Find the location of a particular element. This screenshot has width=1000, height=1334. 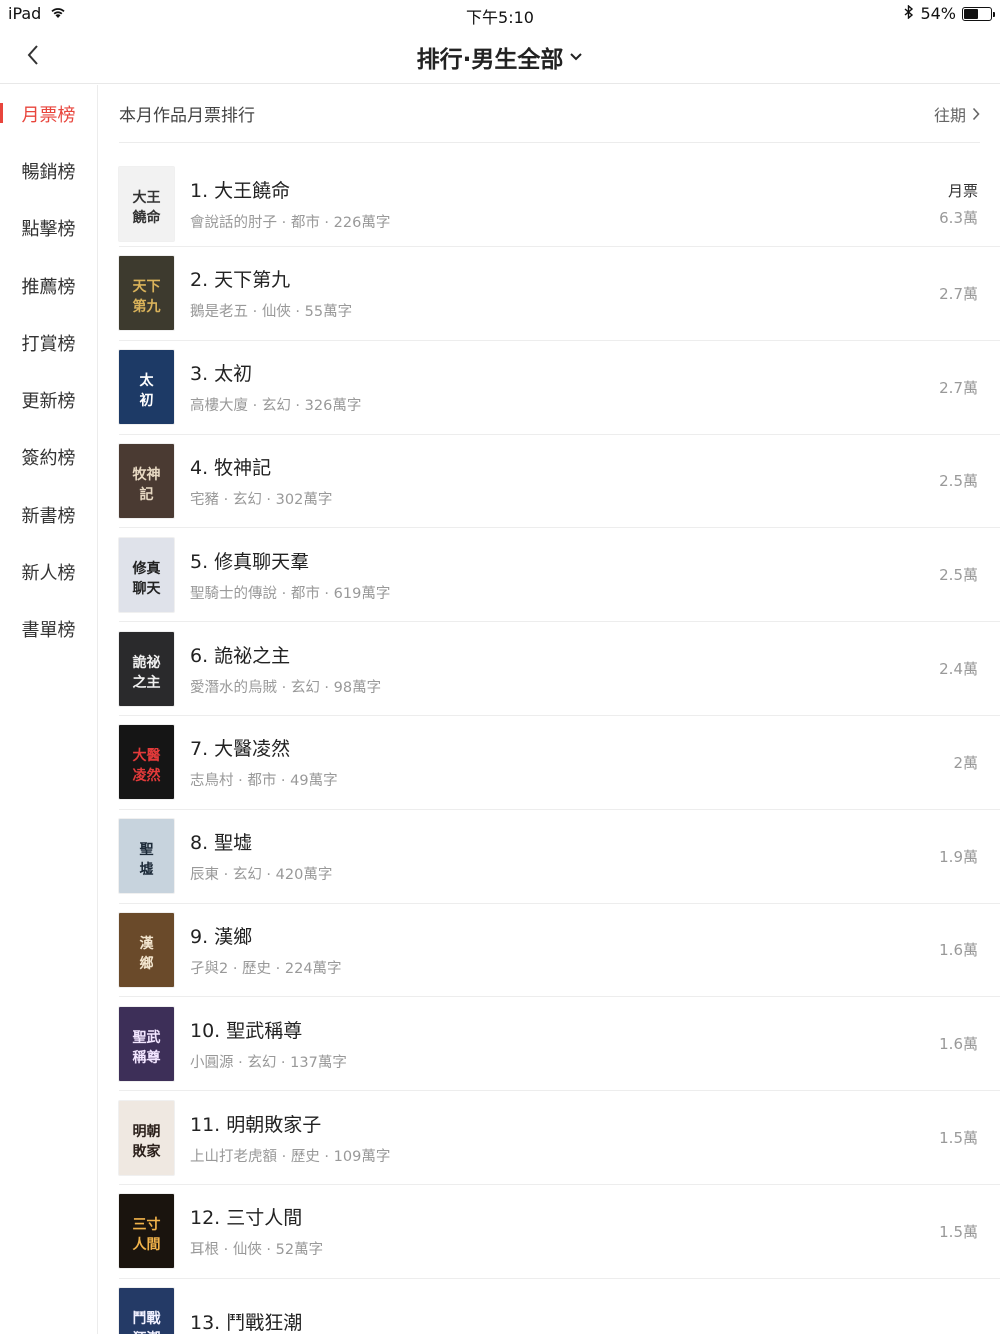

battery-icon is located at coordinates (978, 13).